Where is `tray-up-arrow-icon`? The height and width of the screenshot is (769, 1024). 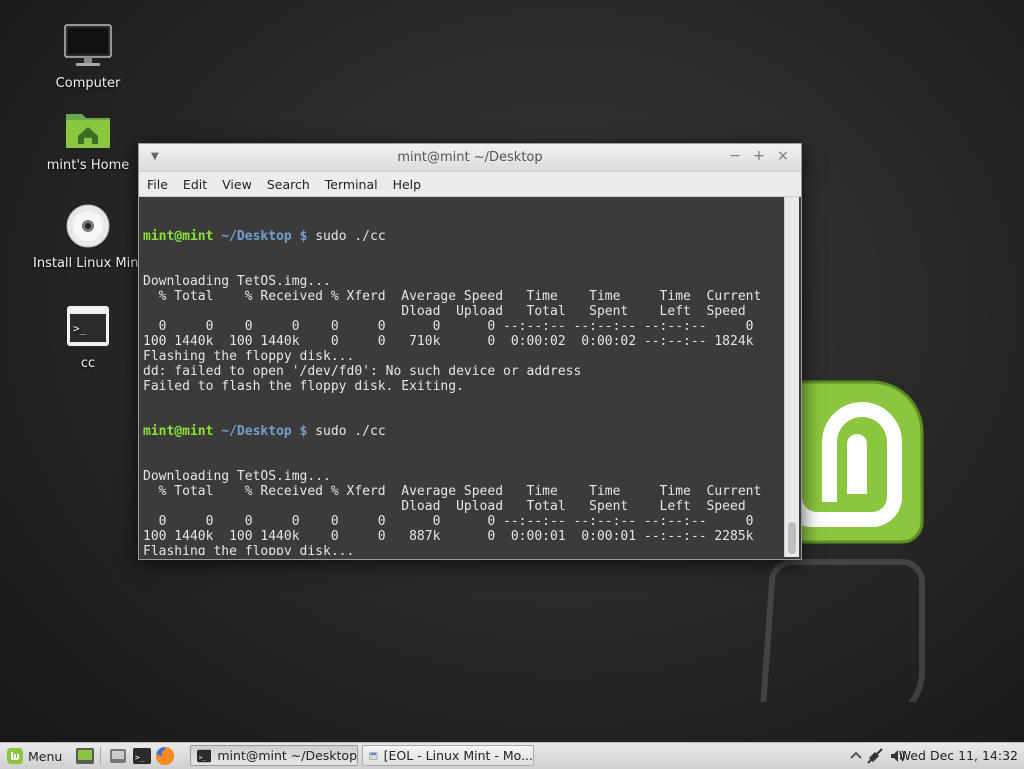 tray-up-arrow-icon is located at coordinates (856, 756).